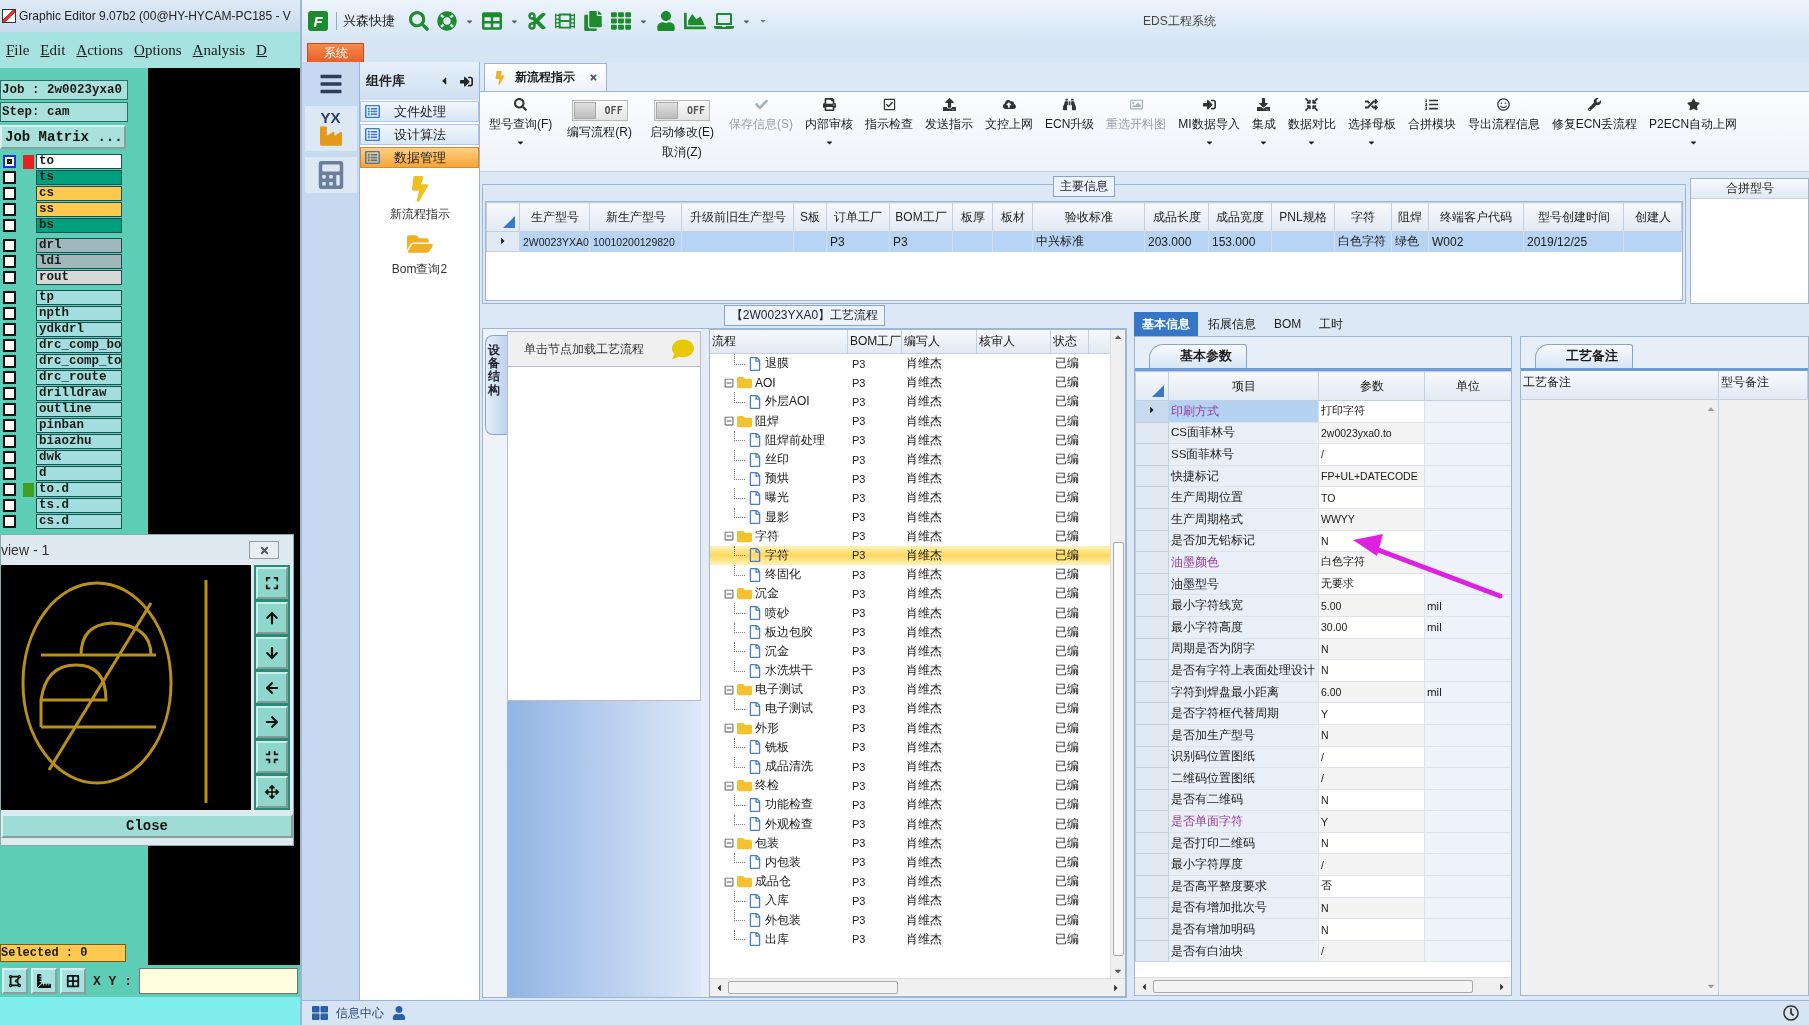 The height and width of the screenshot is (1025, 1809). What do you see at coordinates (79, 225) in the screenshot?
I see `layer-name: bs` at bounding box center [79, 225].